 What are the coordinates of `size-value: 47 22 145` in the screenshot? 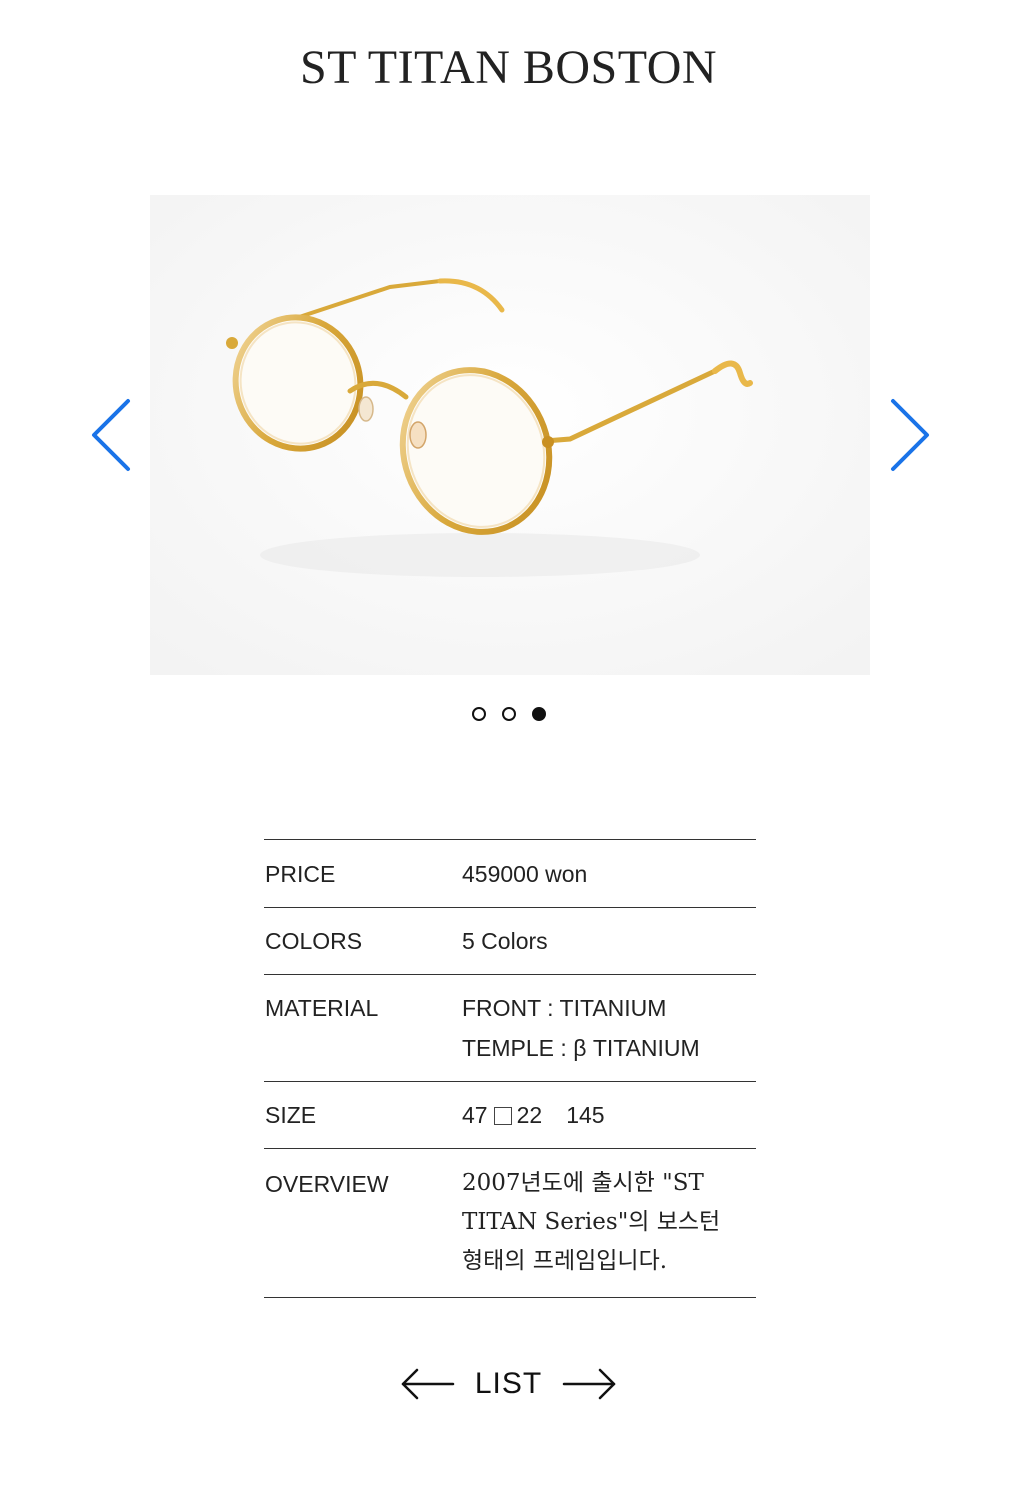 It's located at (609, 1121).